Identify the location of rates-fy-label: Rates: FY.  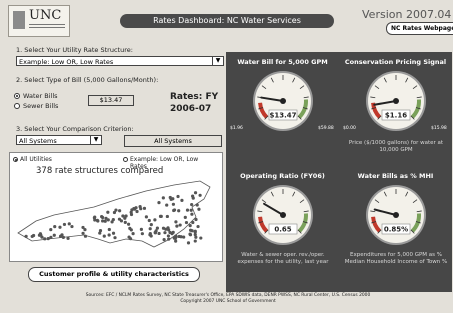
(194, 97).